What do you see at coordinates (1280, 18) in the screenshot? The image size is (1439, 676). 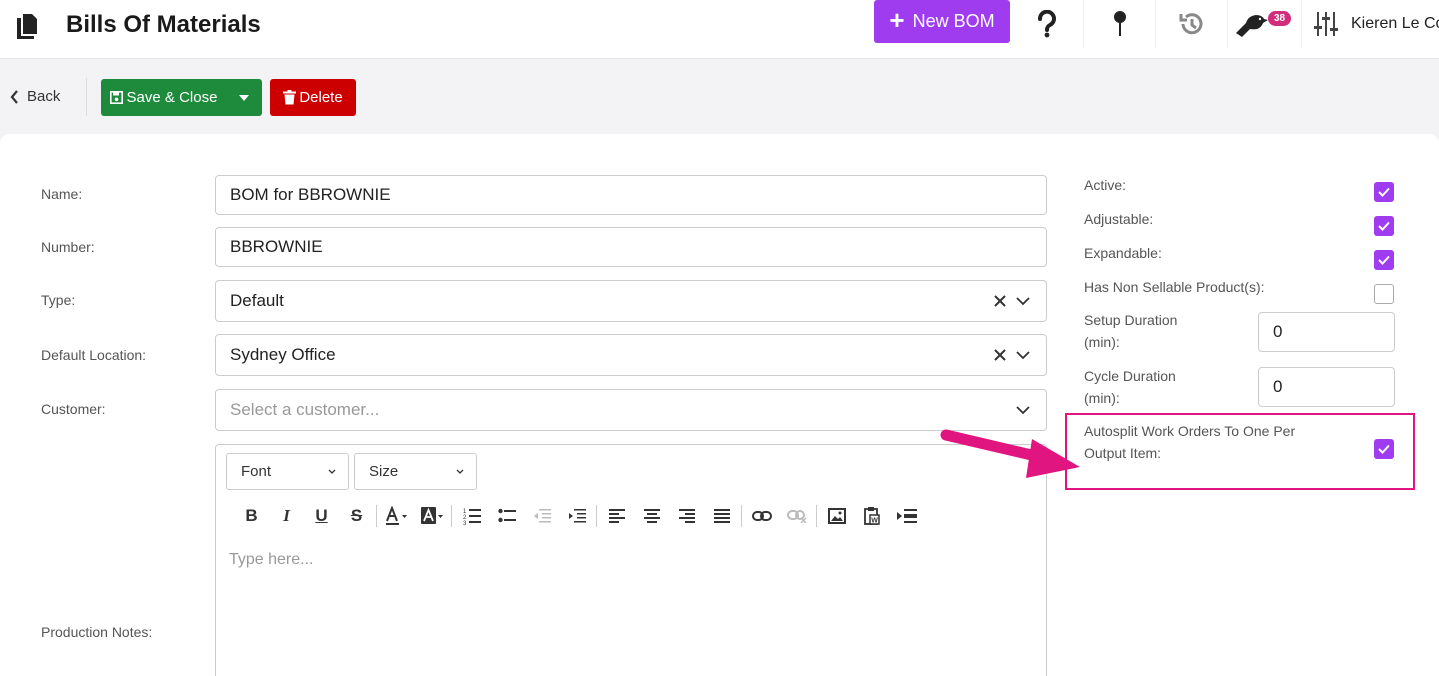 I see `notification-badge: 38` at bounding box center [1280, 18].